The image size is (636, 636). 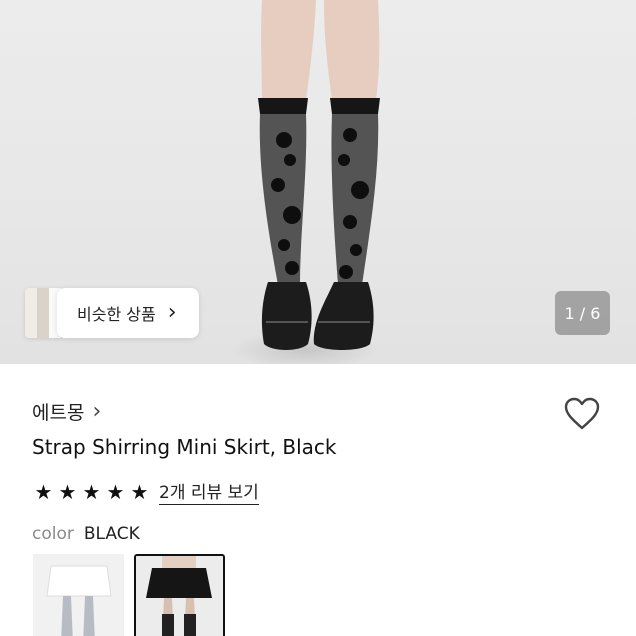 I want to click on product-title: Strap Shirring Mini Skirt, Black, so click(x=184, y=447).